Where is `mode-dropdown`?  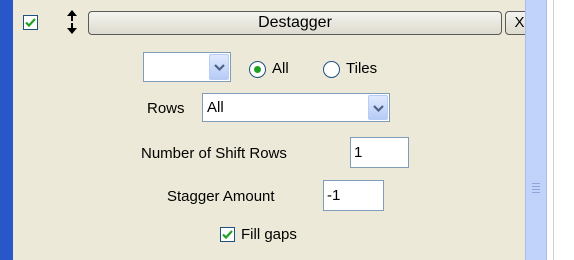
mode-dropdown is located at coordinates (187, 67).